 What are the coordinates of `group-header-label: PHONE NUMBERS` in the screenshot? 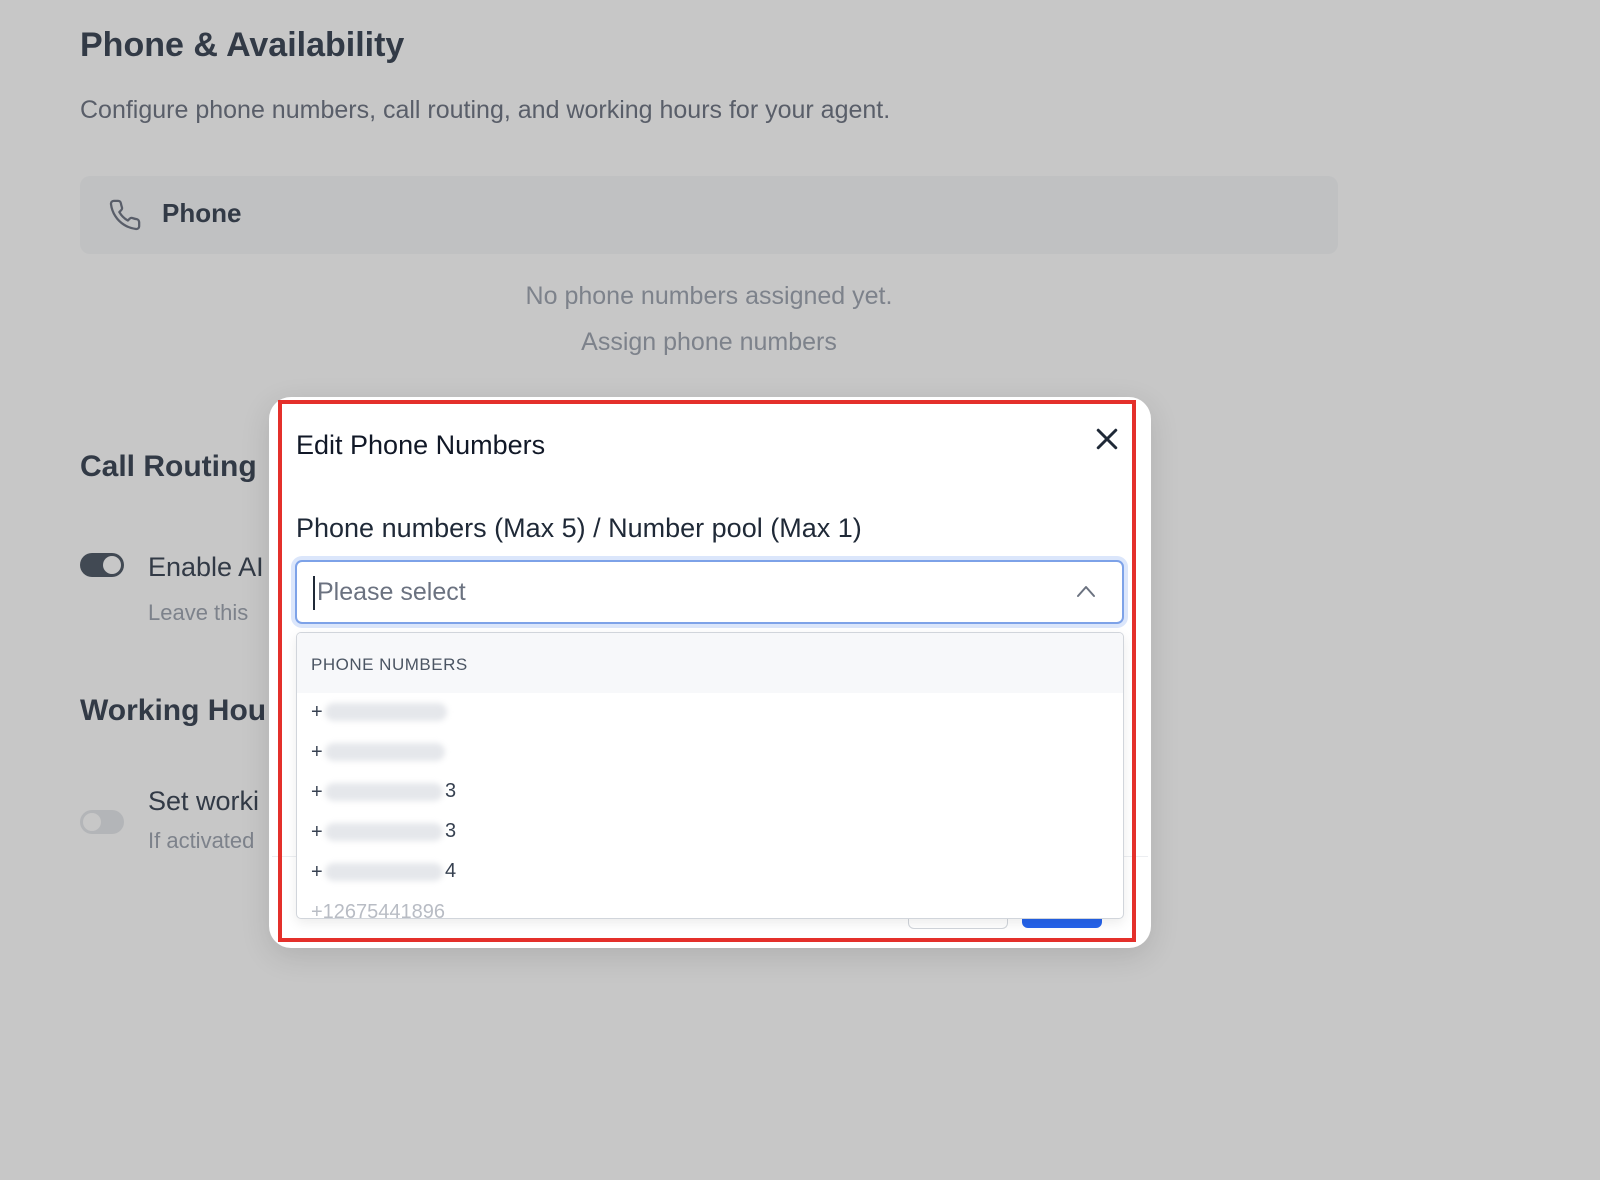 It's located at (389, 664).